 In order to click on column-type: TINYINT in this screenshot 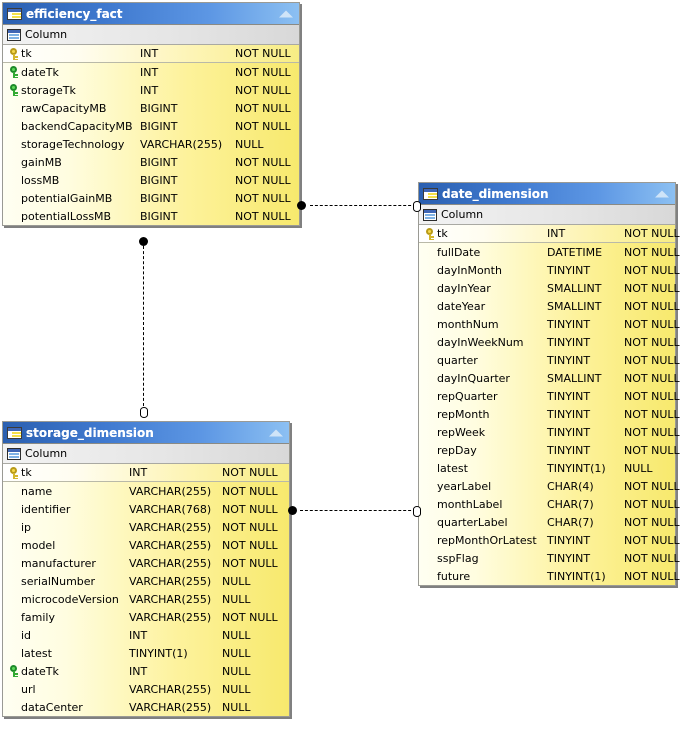, I will do `click(569, 540)`.